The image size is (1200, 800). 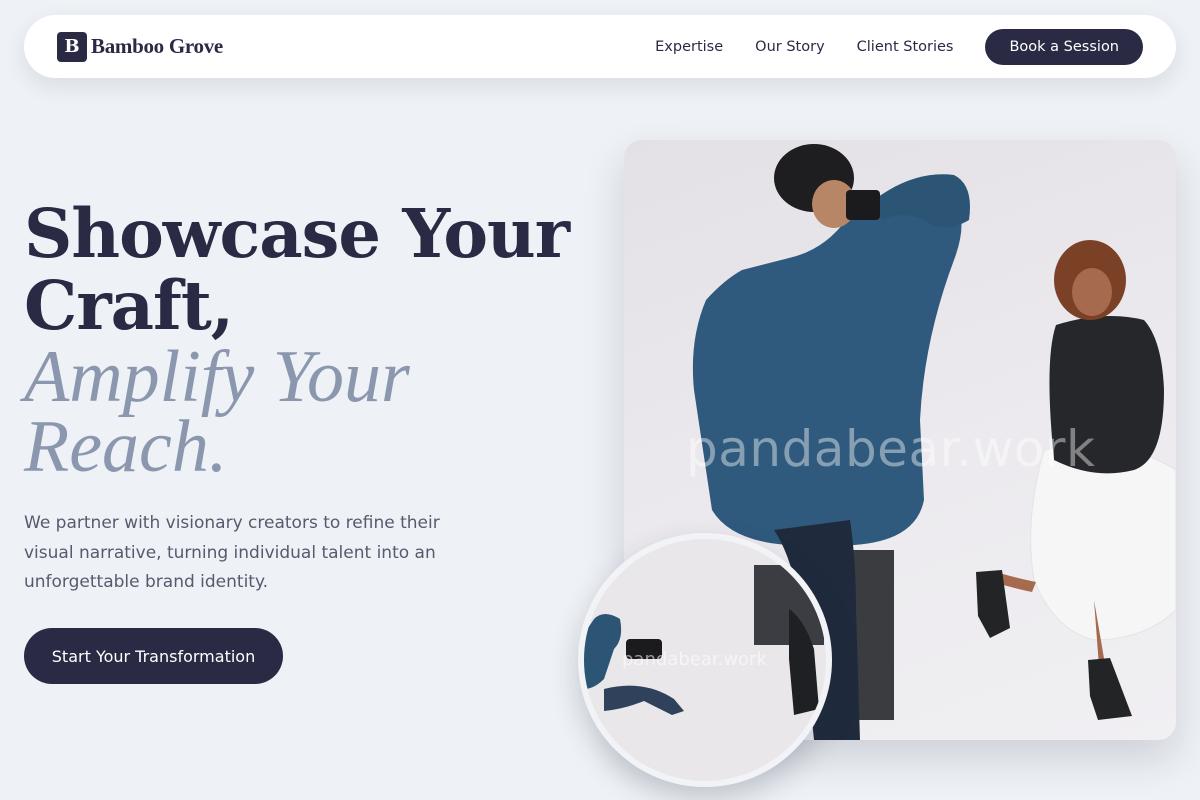 What do you see at coordinates (789, 47) in the screenshot?
I see `nav-link-our-story: Our Story` at bounding box center [789, 47].